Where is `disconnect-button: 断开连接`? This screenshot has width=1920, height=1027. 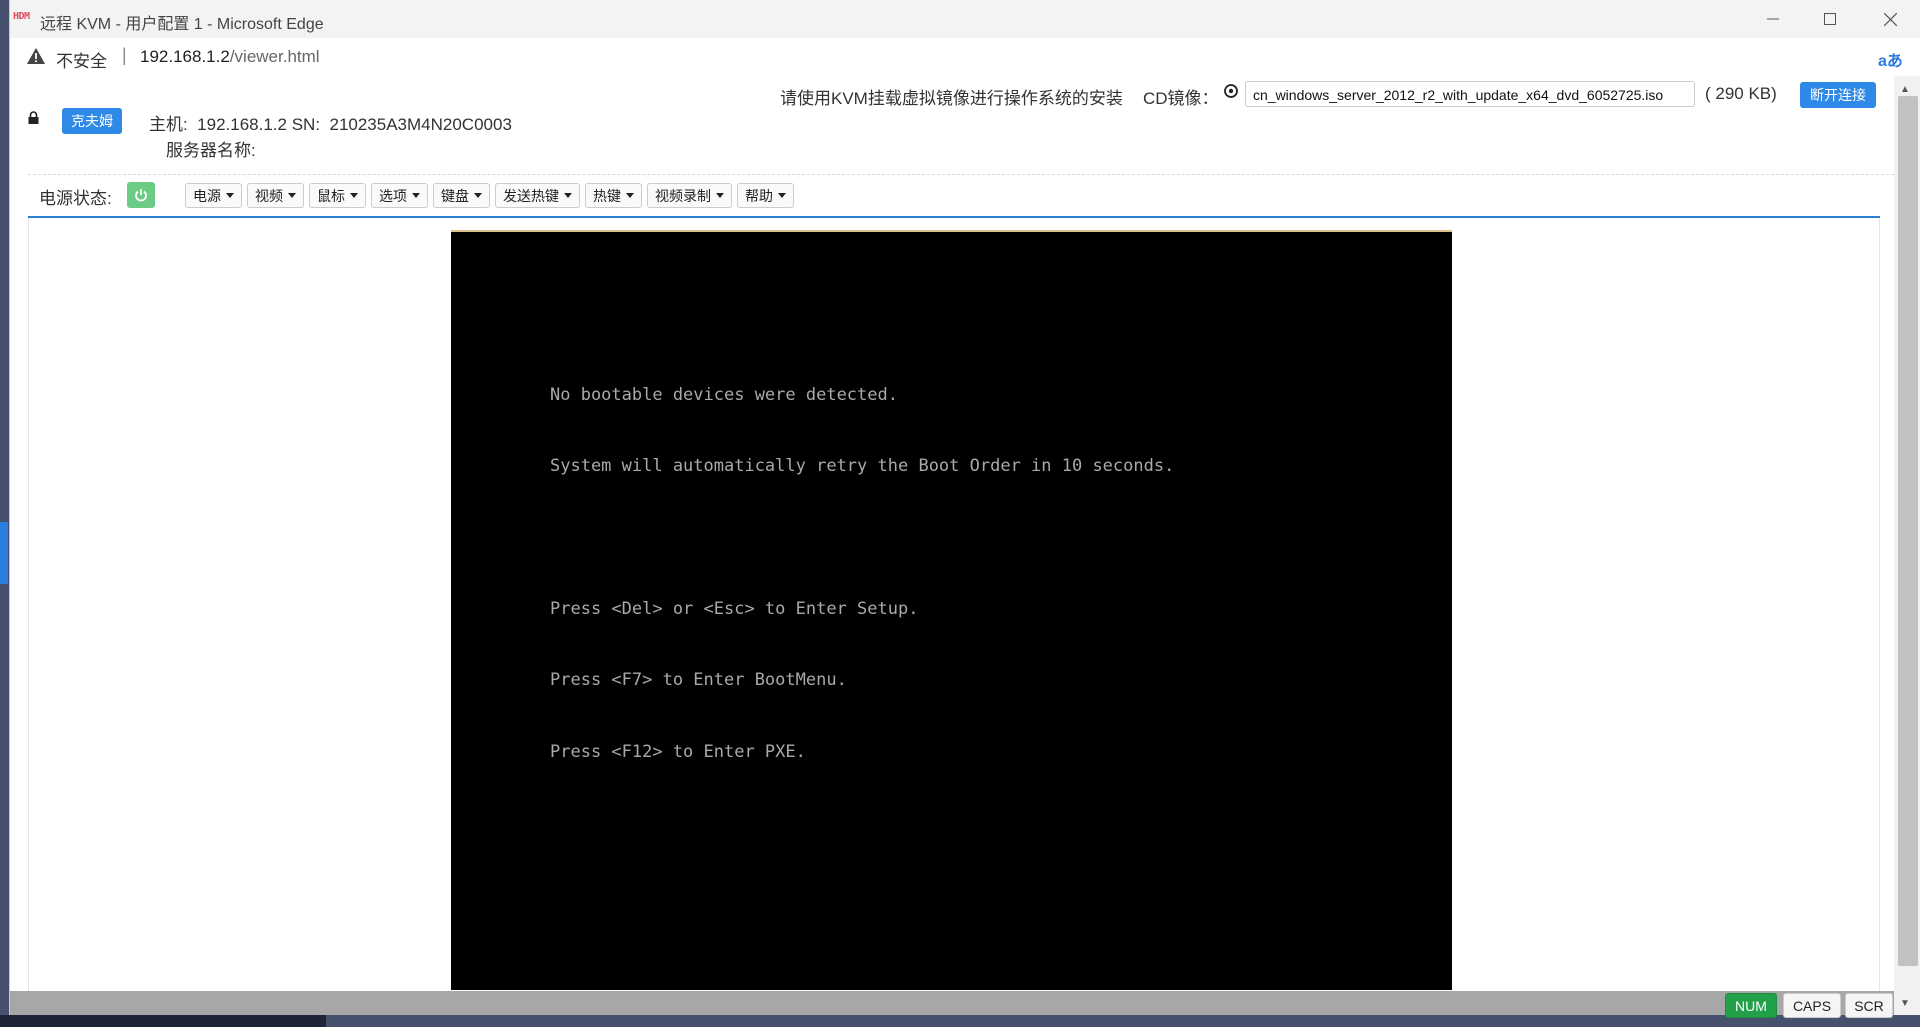 disconnect-button: 断开连接 is located at coordinates (1838, 95).